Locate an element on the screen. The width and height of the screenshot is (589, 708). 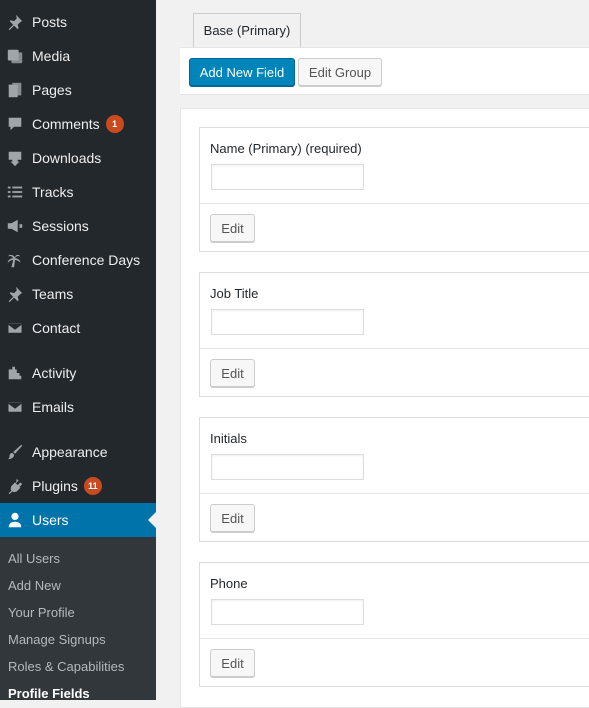
sidebar-item-label: Appearance is located at coordinates (70, 452).